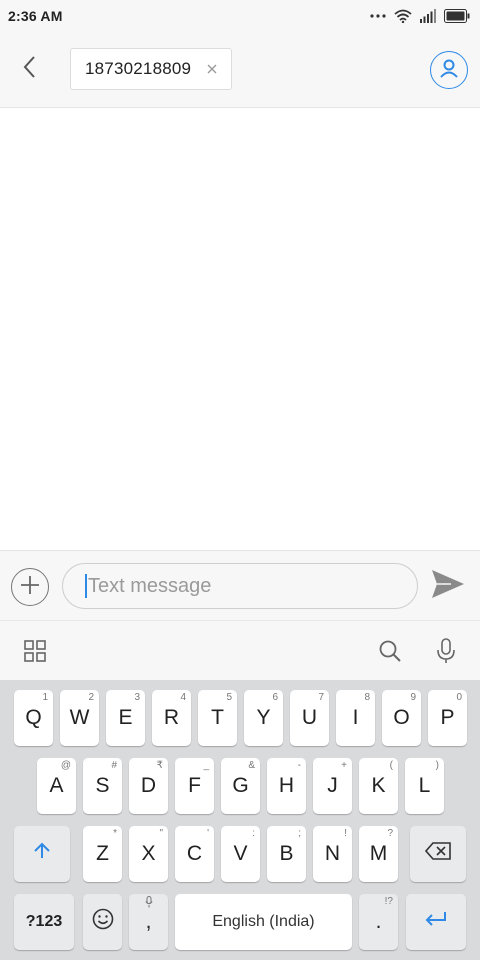  I want to click on enter-arrow-icon, so click(436, 922).